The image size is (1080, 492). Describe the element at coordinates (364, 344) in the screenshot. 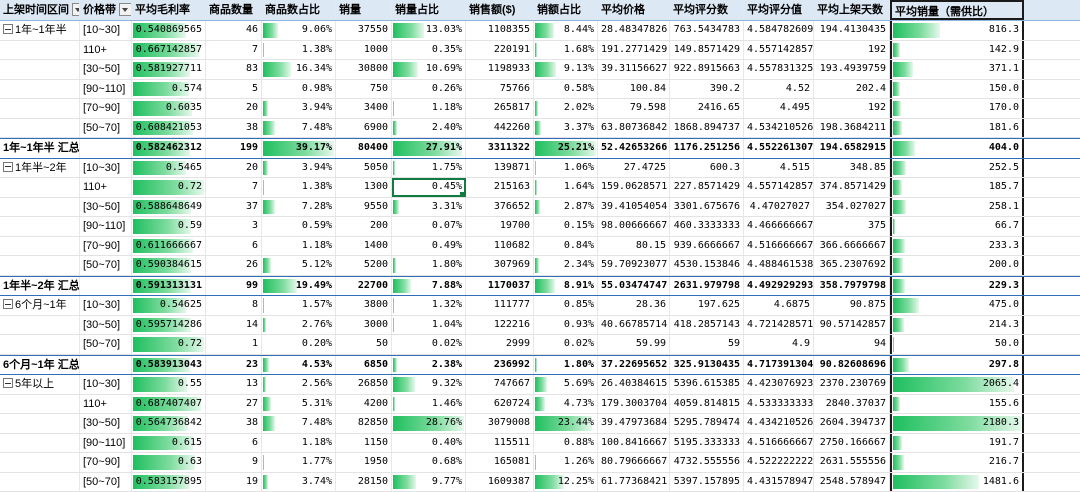

I see `cell-sales: 50` at that location.